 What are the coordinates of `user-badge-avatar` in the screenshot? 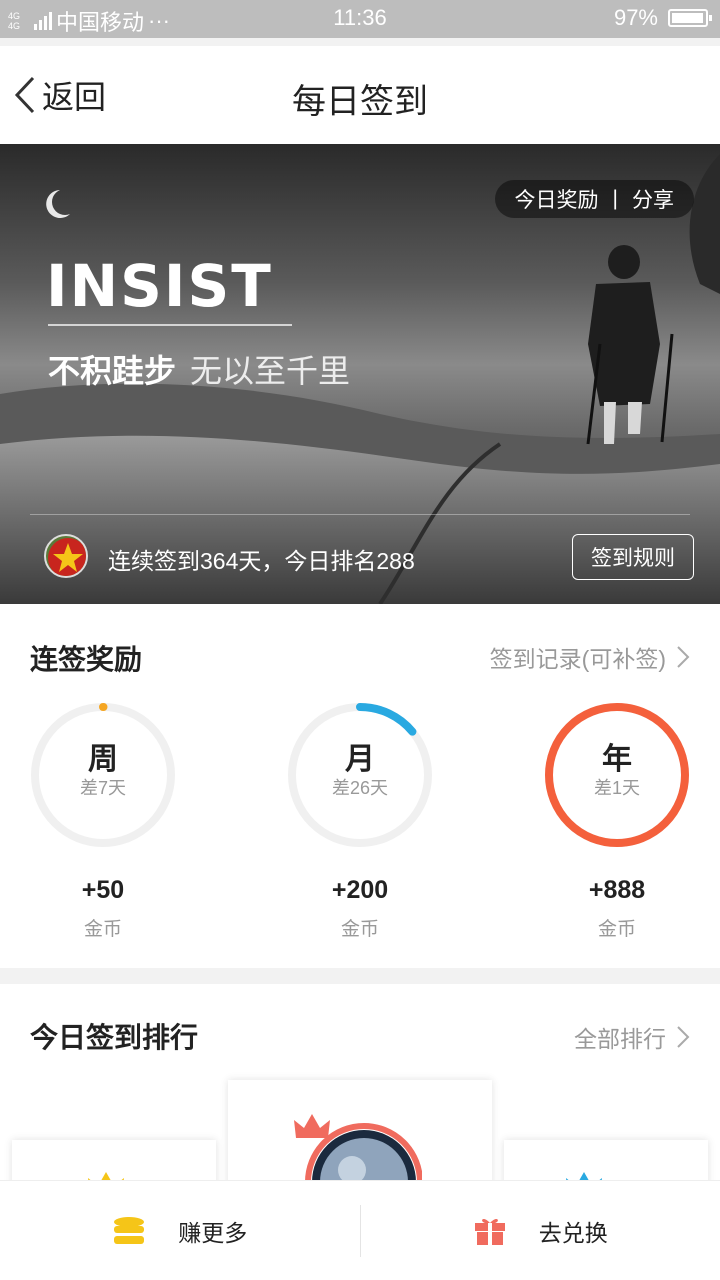 It's located at (66, 556).